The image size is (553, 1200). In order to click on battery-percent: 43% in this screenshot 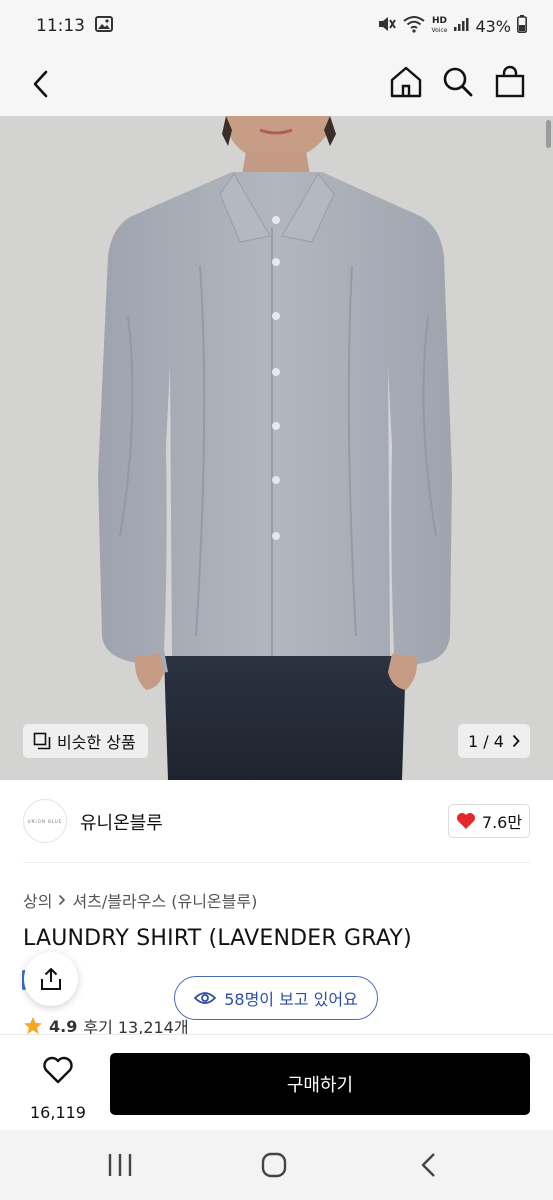, I will do `click(493, 26)`.